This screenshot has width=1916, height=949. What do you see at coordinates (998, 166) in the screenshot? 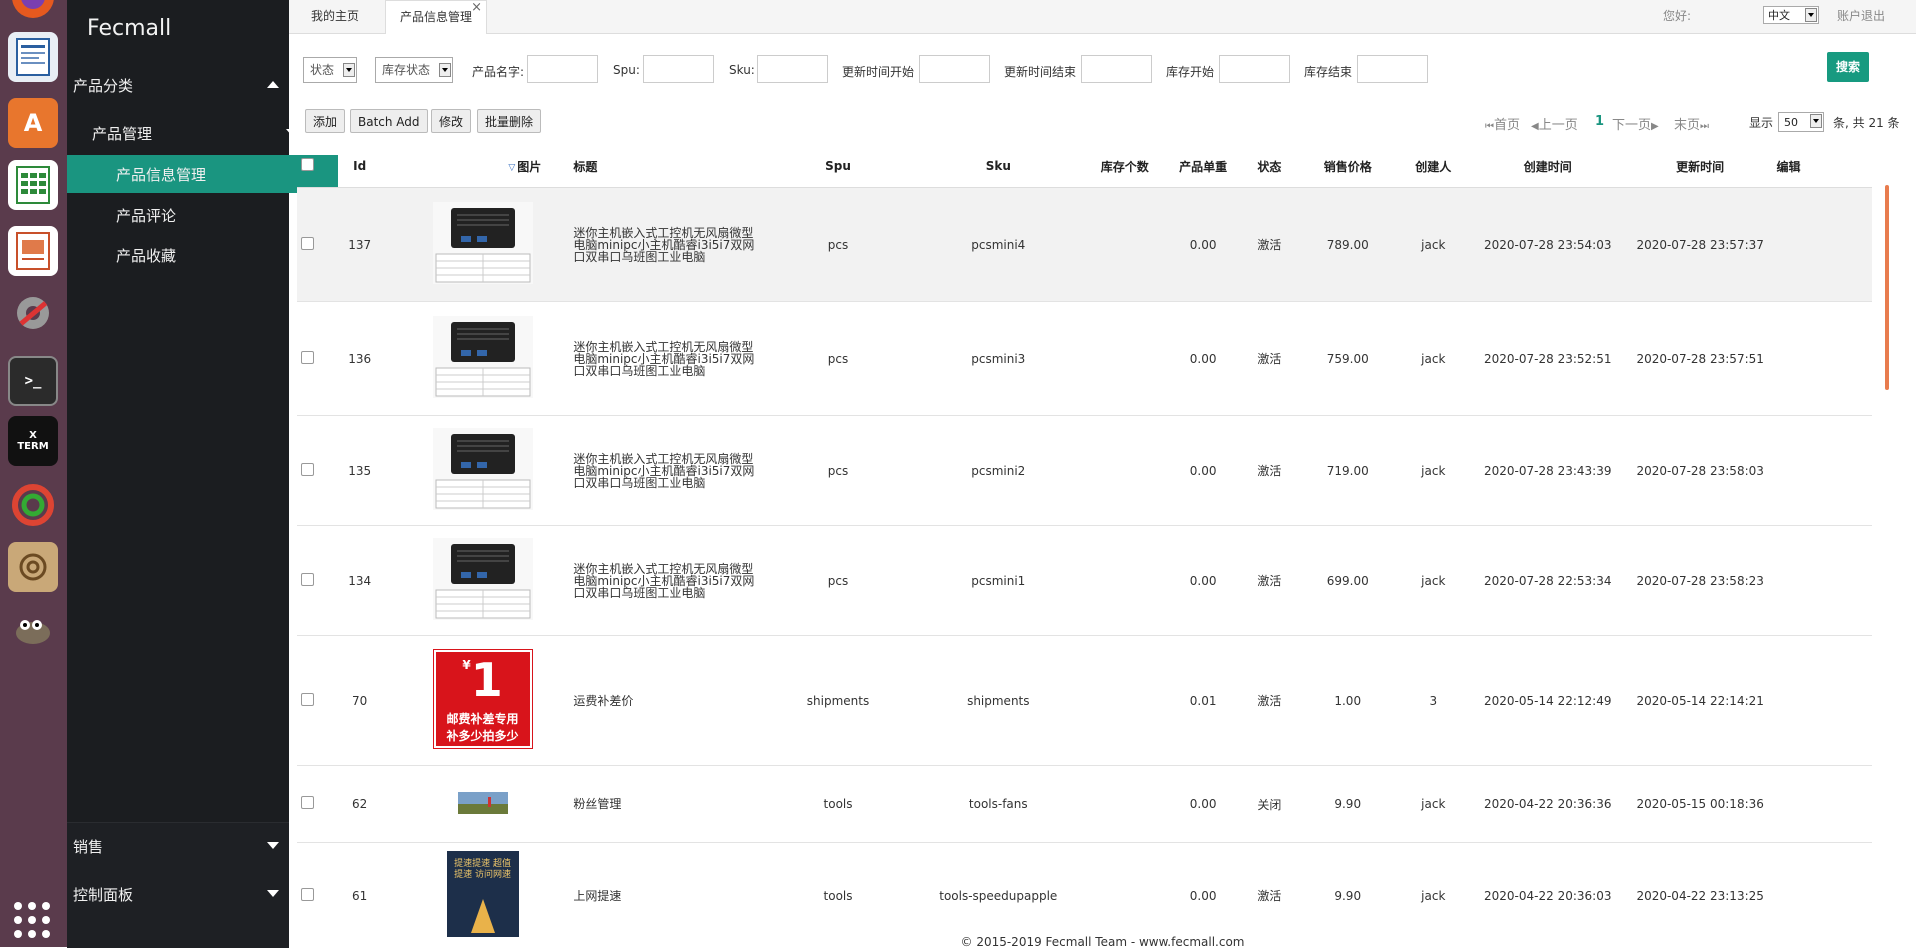
I see `col-sku: Sku` at bounding box center [998, 166].